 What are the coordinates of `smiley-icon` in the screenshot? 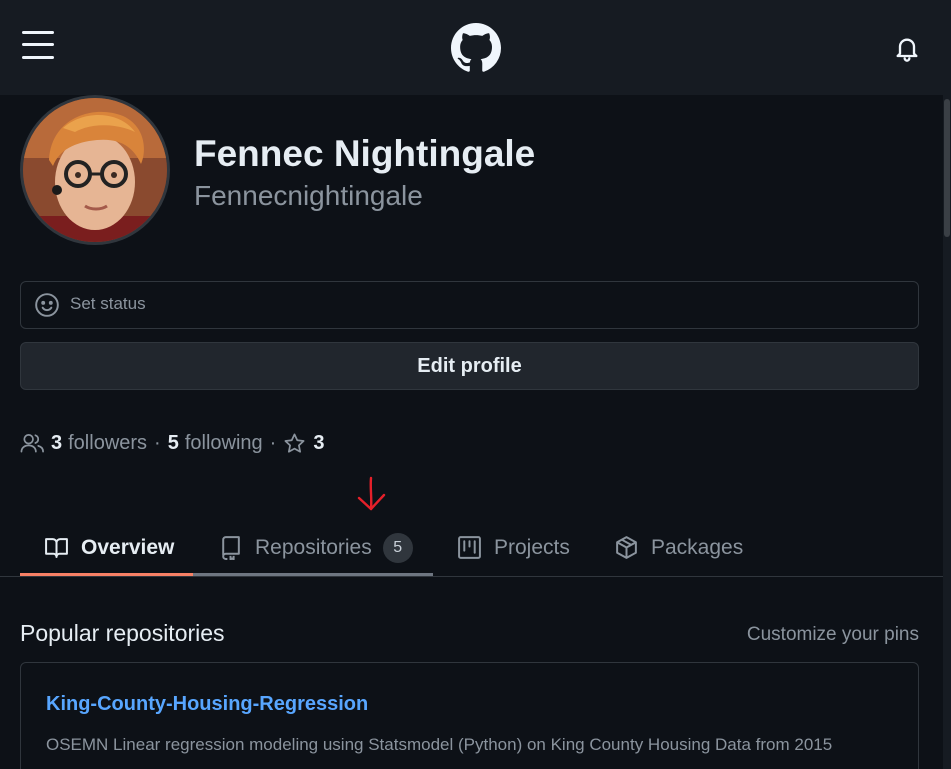 It's located at (47, 305).